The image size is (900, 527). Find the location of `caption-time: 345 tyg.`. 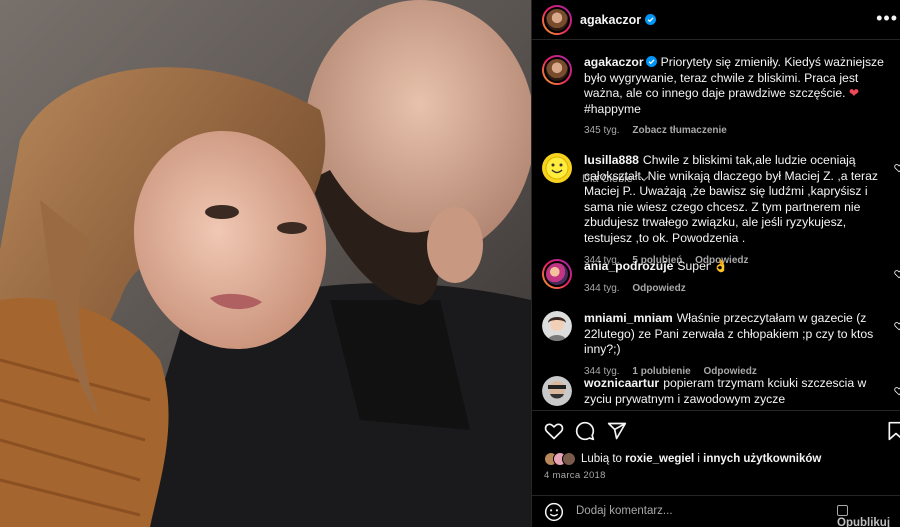

caption-time: 345 tyg. is located at coordinates (602, 130).